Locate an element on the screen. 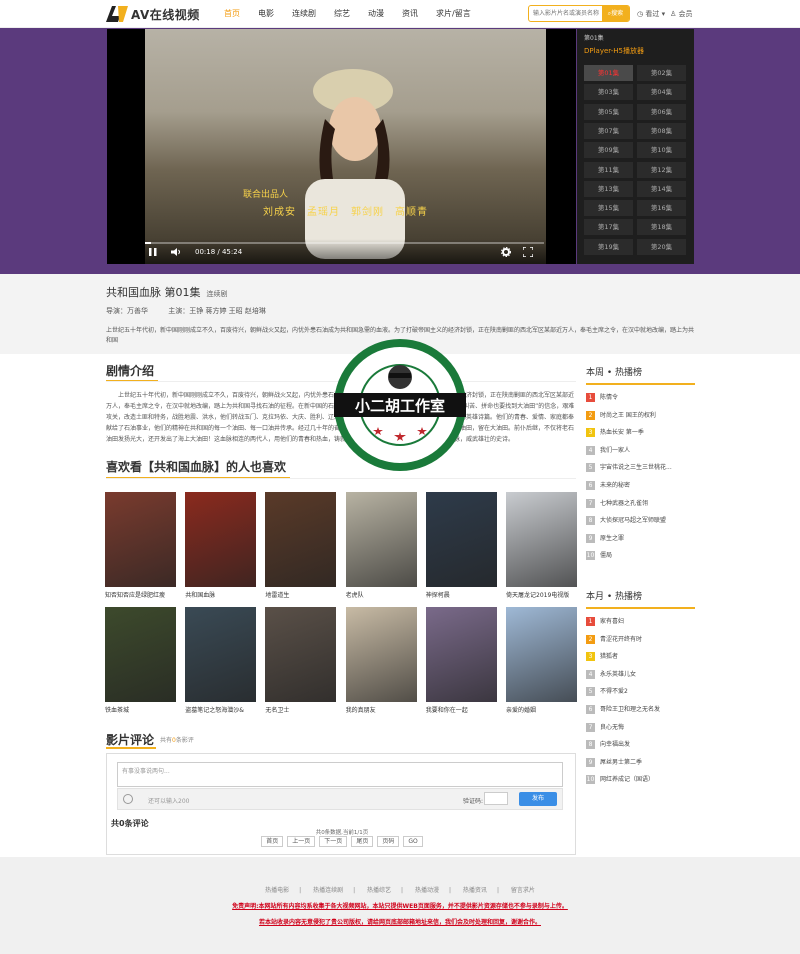 This screenshot has height=954, width=800. video-player: 联合出品人 刘成安 孟瑶月 郭剑刚 高顺青 00:18 / 45:24 is located at coordinates (341, 146).